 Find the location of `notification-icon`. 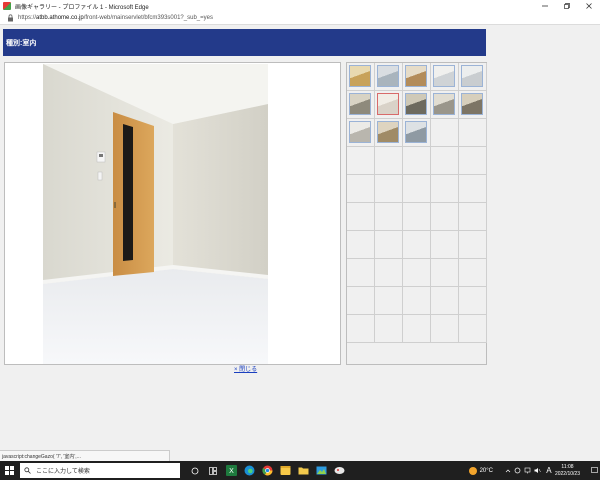

notification-icon is located at coordinates (594, 470).